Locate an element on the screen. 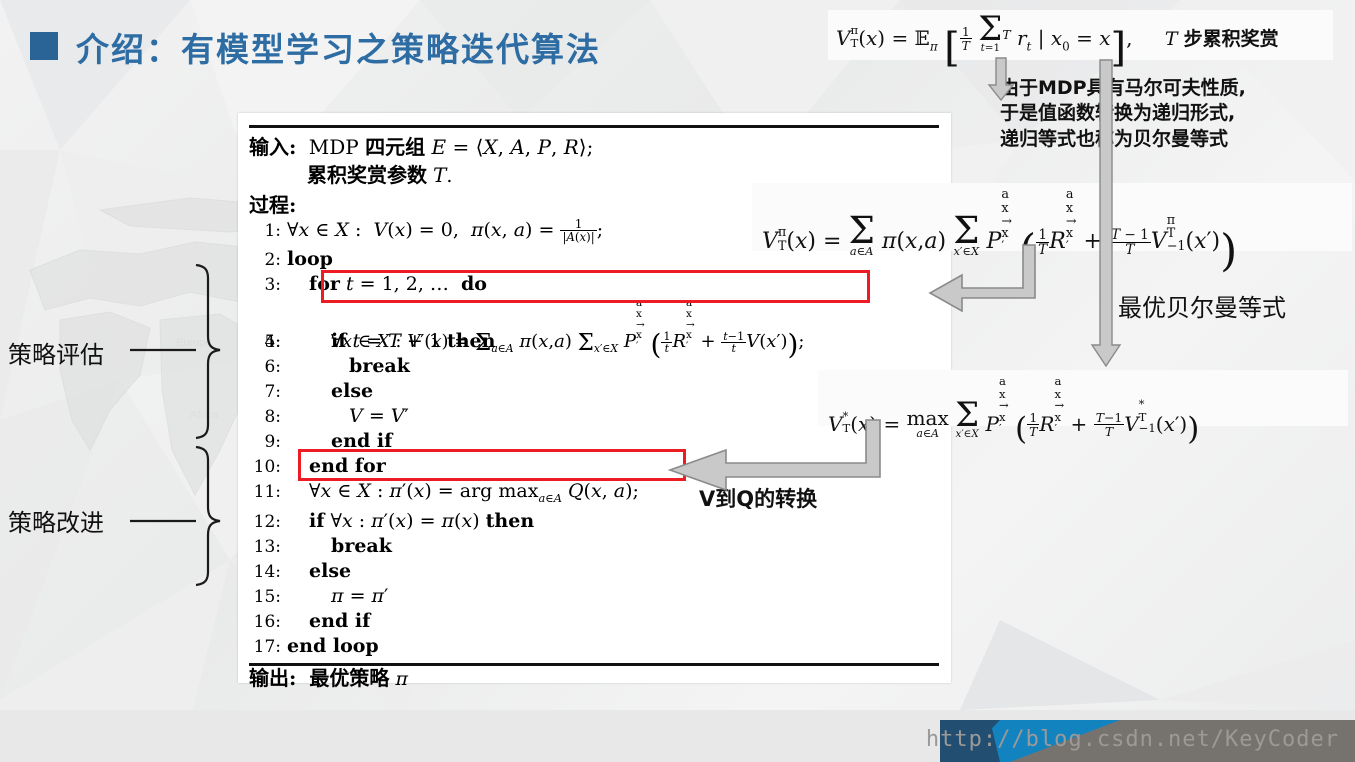 The width and height of the screenshot is (1355, 762). algorithm-top-rule is located at coordinates (594, 126).